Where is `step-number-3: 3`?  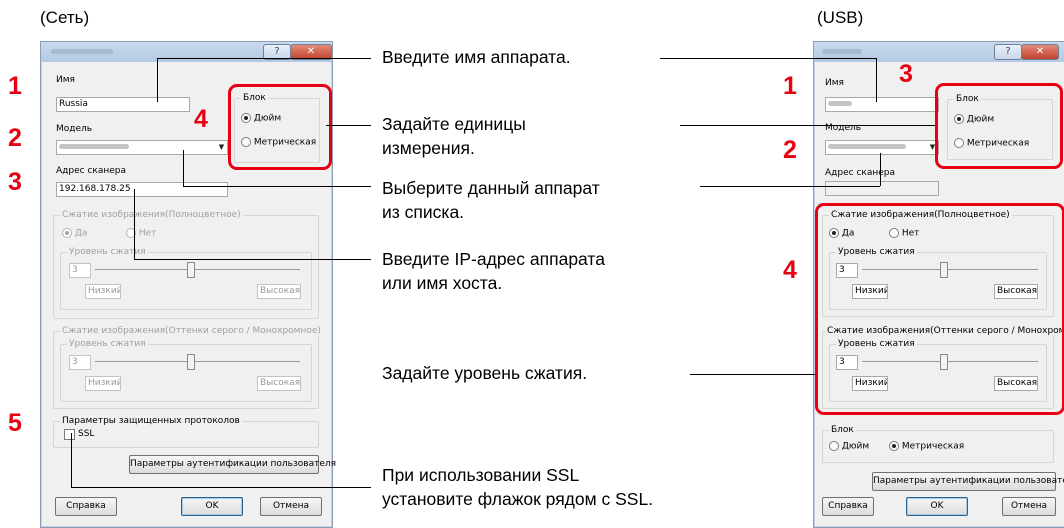
step-number-3: 3 is located at coordinates (15, 182).